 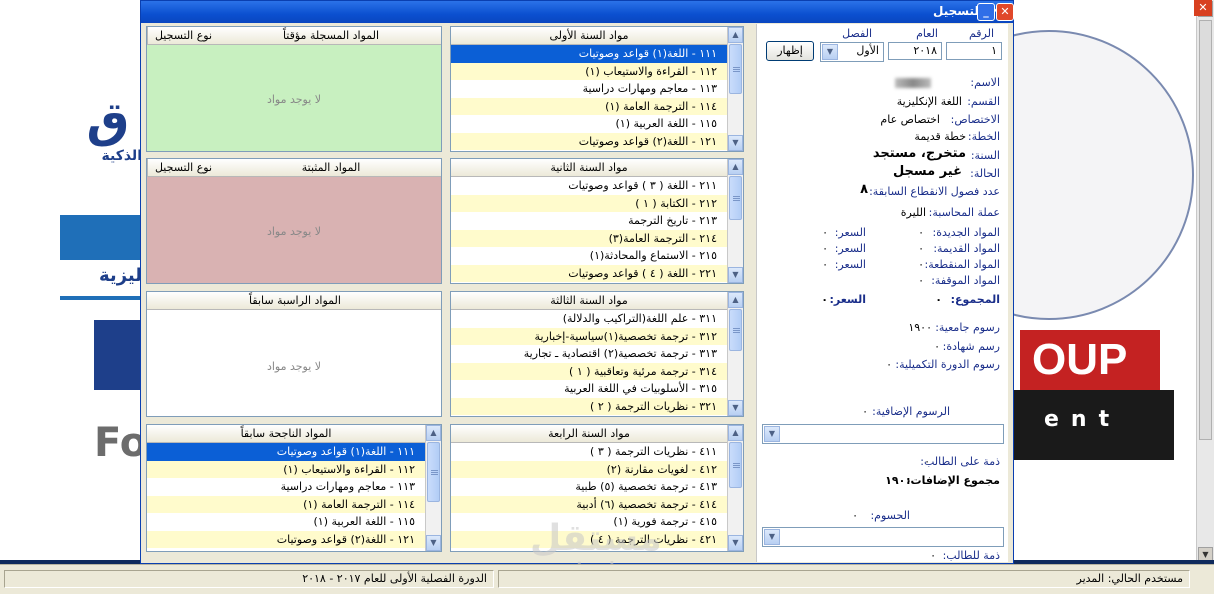 What do you see at coordinates (921, 280) in the screenshot?
I see `held-subjects-count: ٠` at bounding box center [921, 280].